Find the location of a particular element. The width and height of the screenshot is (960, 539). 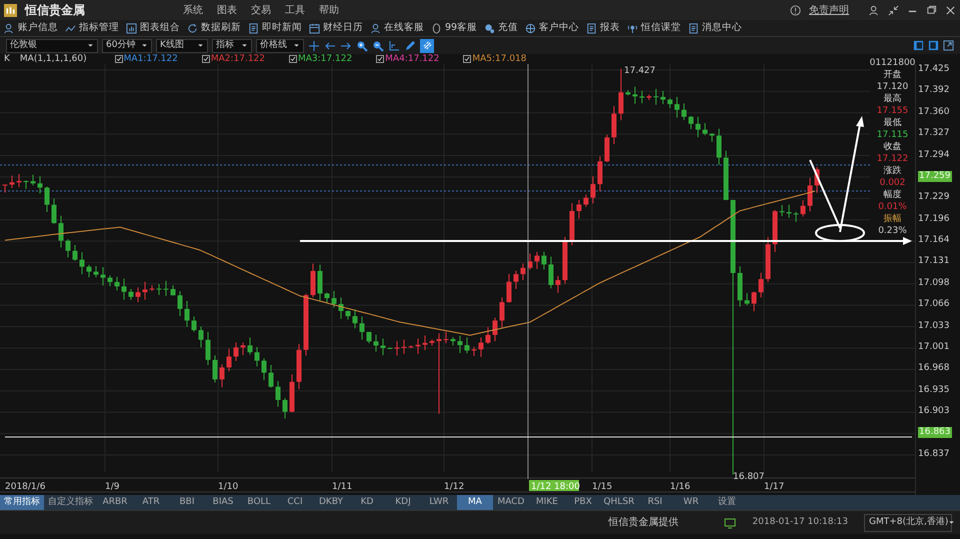

axis-icon is located at coordinates (394, 46).